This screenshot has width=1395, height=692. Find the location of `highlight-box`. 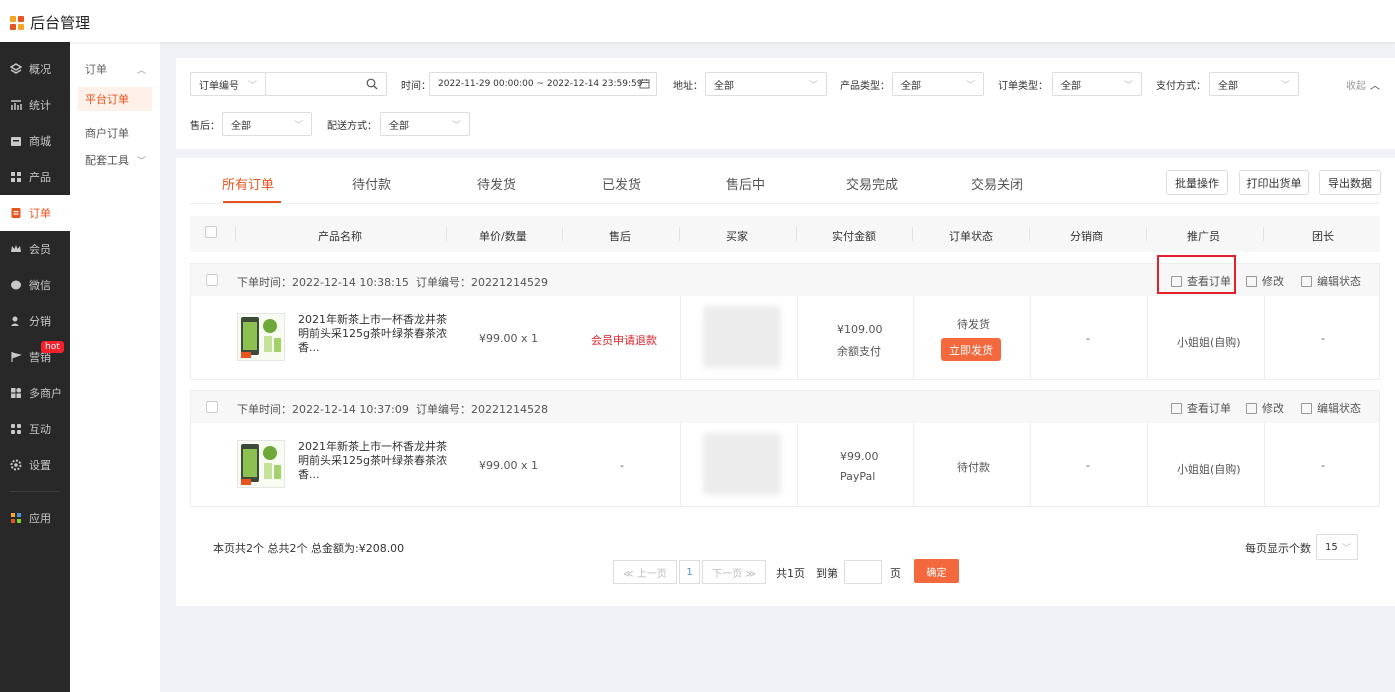

highlight-box is located at coordinates (1196, 274).